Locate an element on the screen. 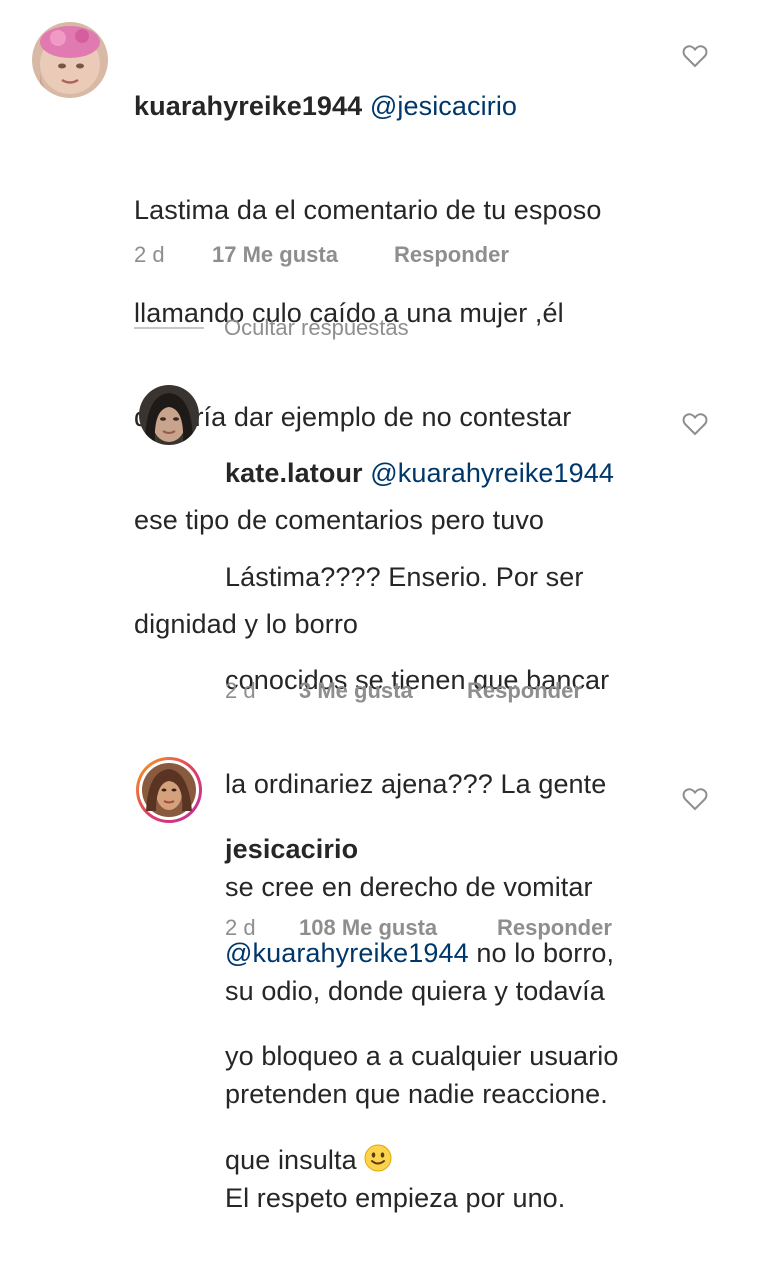  divider is located at coordinates (169, 328).